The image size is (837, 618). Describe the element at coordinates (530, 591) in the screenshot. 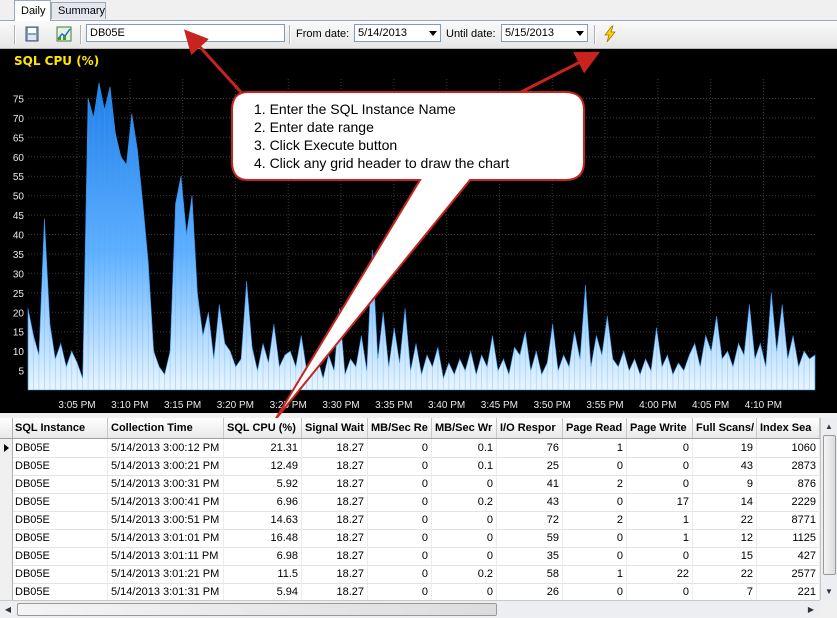

I see `table-cell: 26` at that location.